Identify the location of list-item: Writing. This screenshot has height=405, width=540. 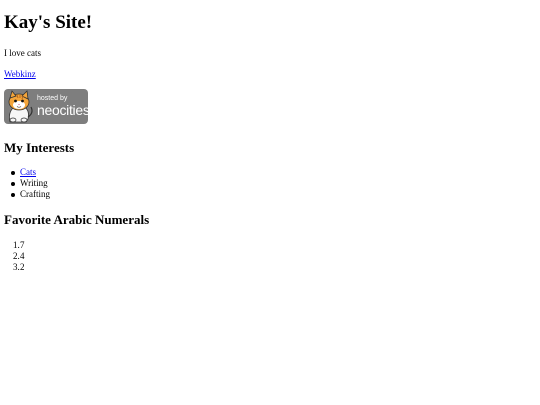
(27, 183).